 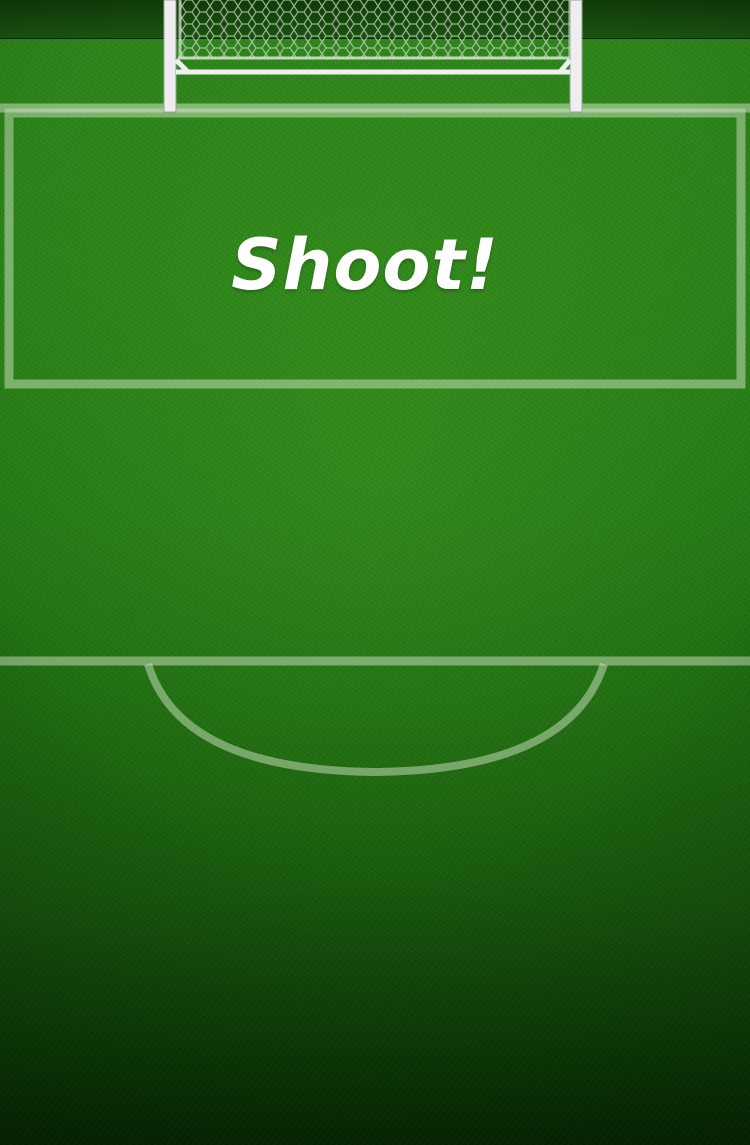 What do you see at coordinates (376, 719) in the screenshot?
I see `center-arc` at bounding box center [376, 719].